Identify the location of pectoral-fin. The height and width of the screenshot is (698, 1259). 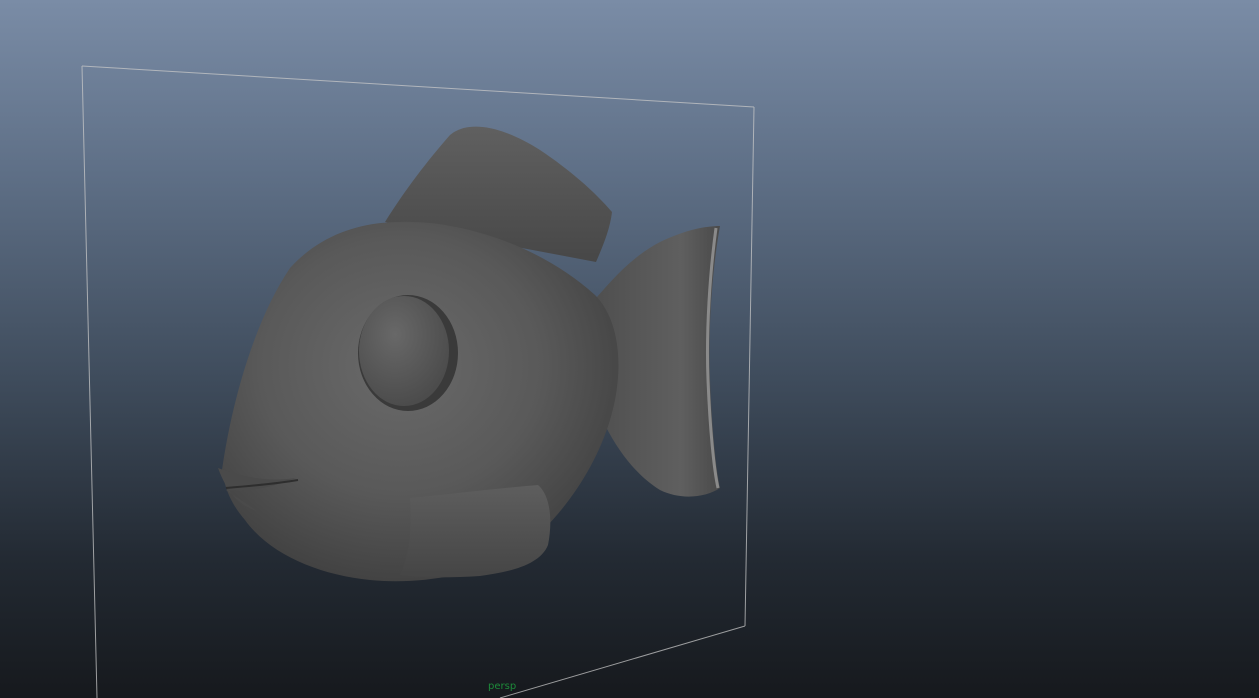
(475, 531).